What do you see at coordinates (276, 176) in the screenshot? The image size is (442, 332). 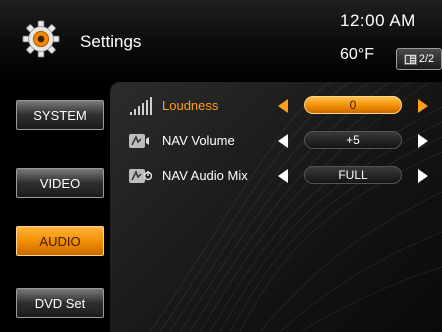 I see `setting-row-nav-audio-mix: NAV Audio Mix FULL` at bounding box center [276, 176].